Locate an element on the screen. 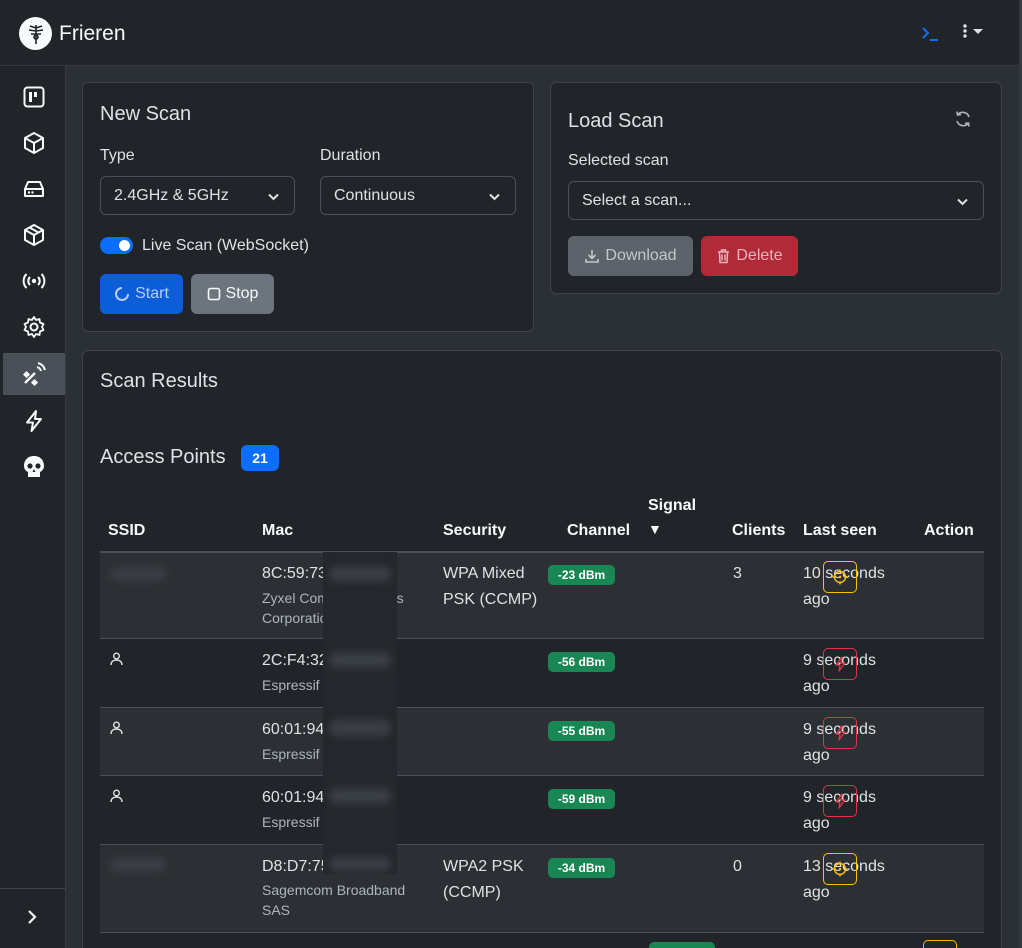 The height and width of the screenshot is (948, 1022). sidebar-expand-button is located at coordinates (32, 917).